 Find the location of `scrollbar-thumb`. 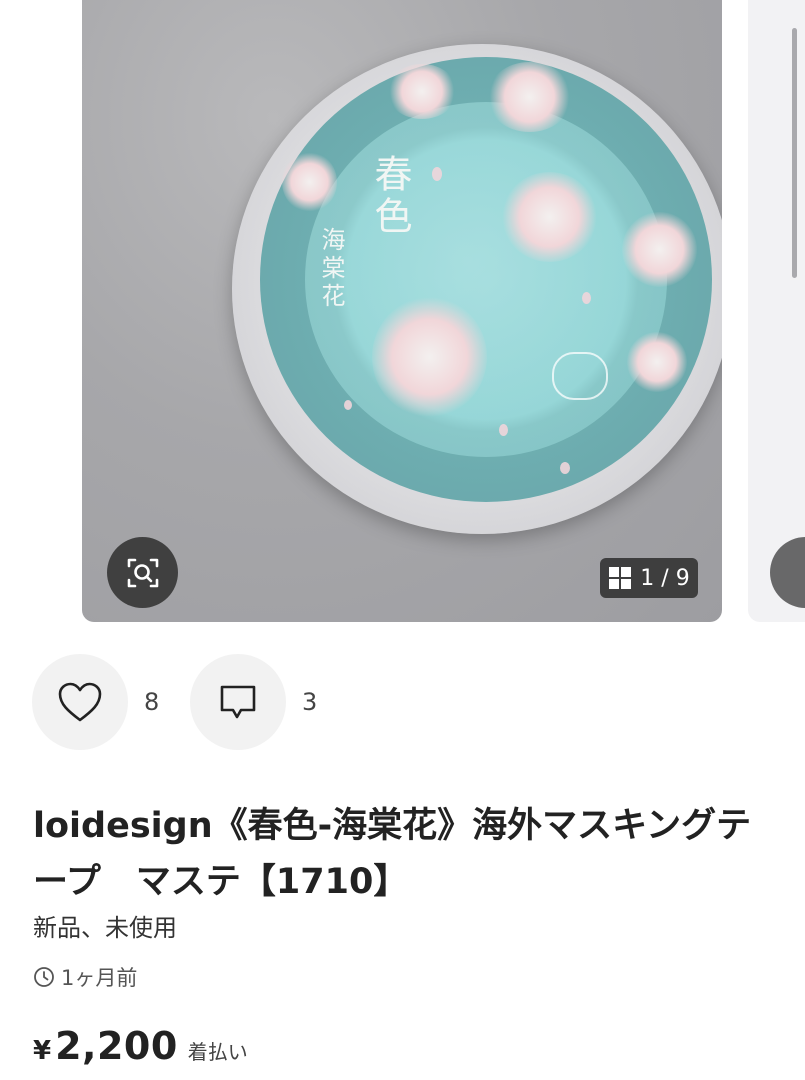

scrollbar-thumb is located at coordinates (794, 153).